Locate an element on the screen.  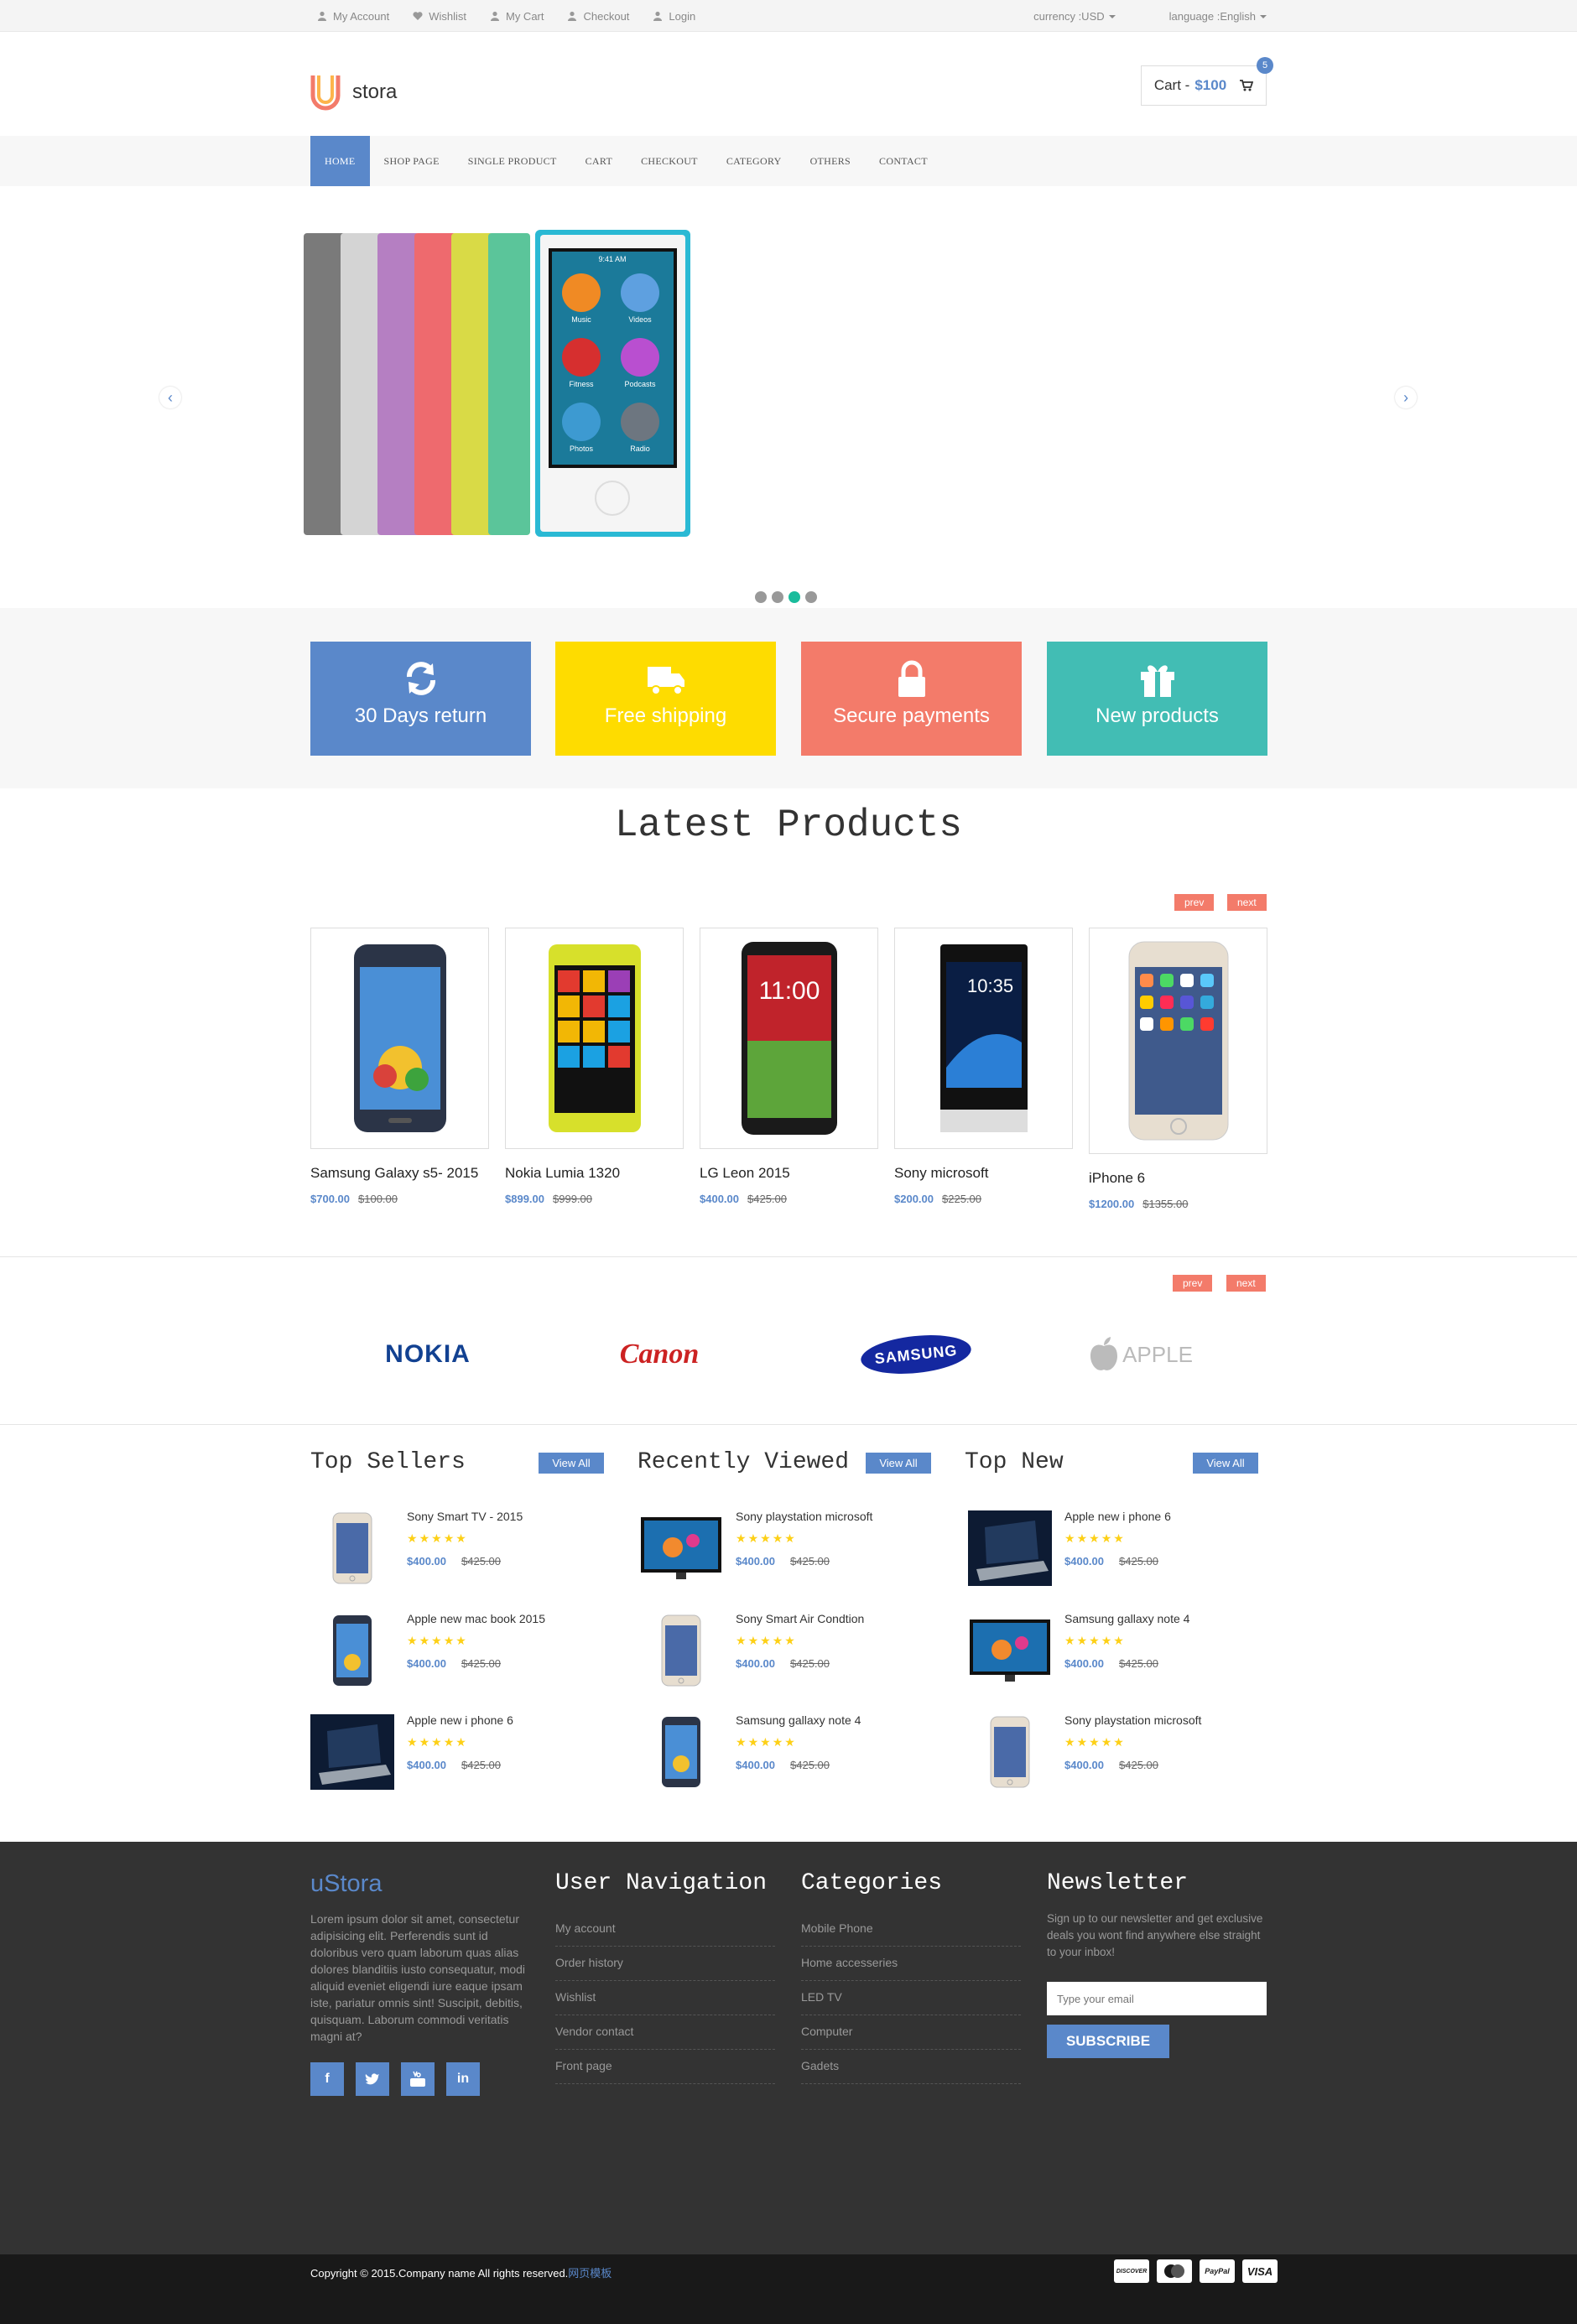
nav-cart: CART is located at coordinates (599, 161).